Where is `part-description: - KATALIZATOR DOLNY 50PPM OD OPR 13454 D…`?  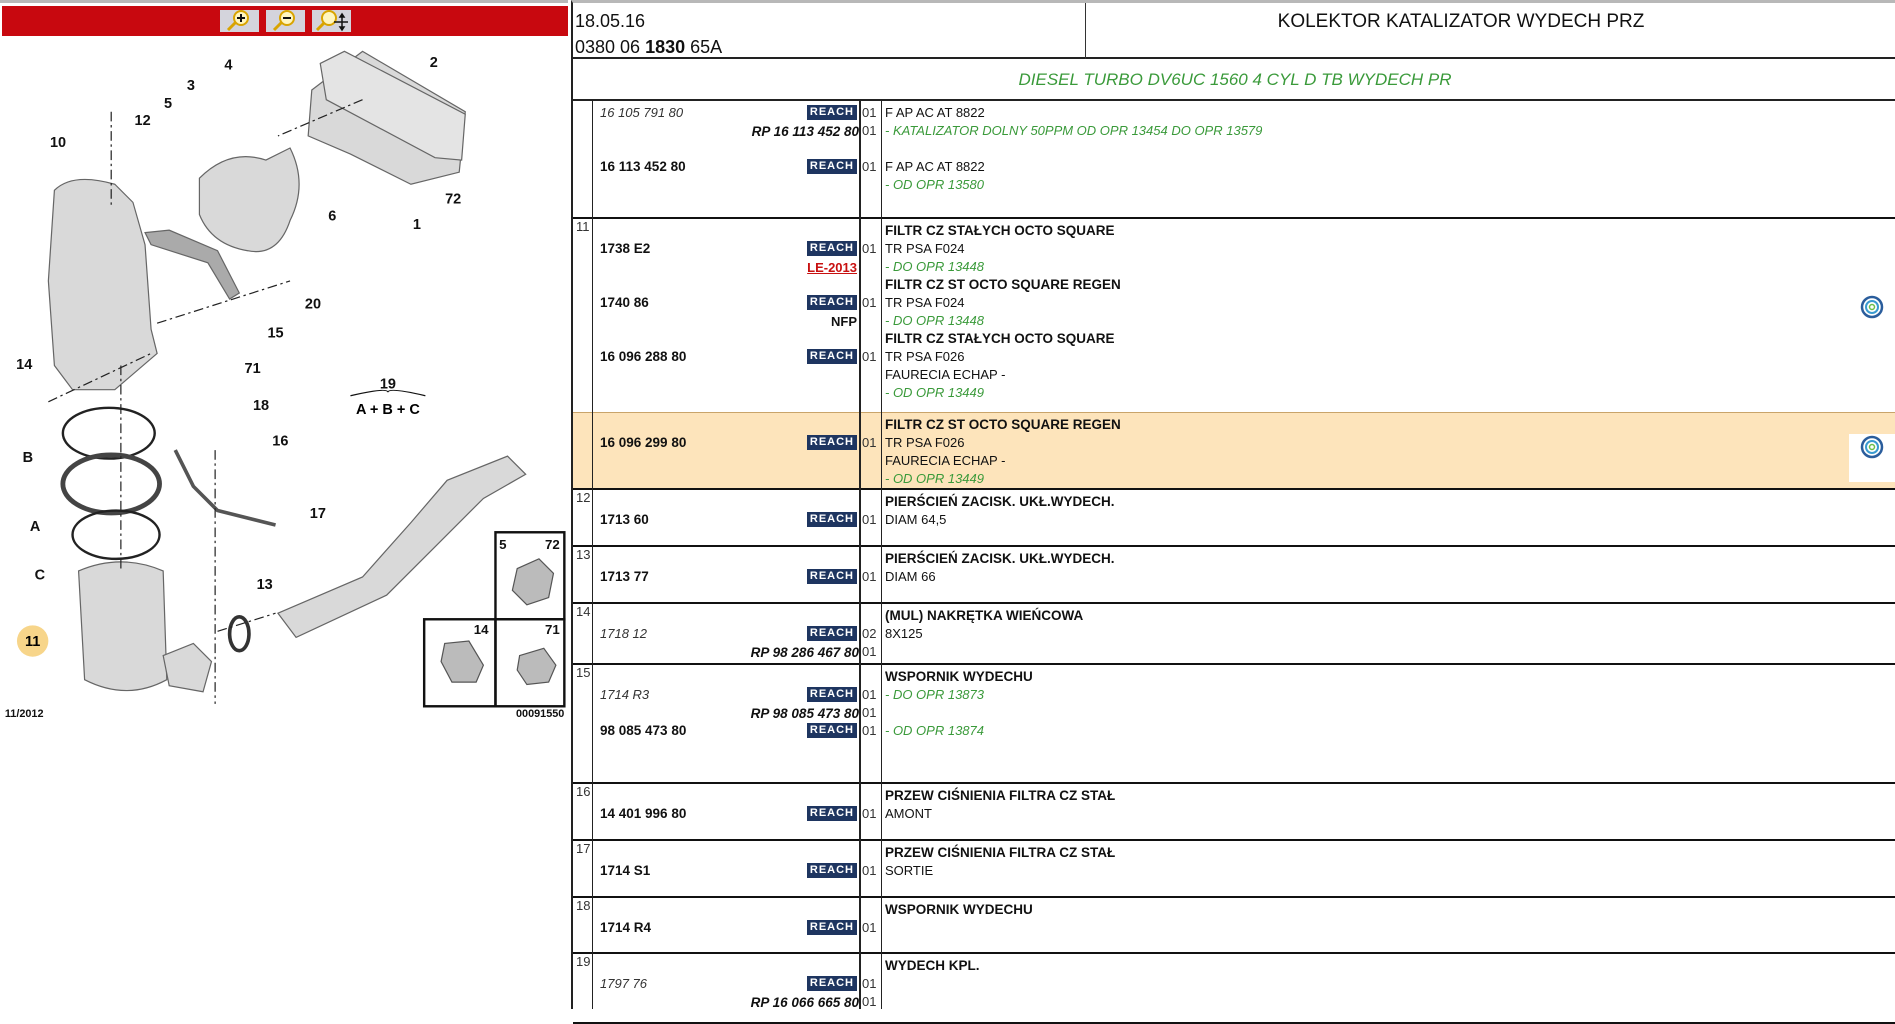
part-description: - KATALIZATOR DOLNY 50PPM OD OPR 13454 D… is located at coordinates (1074, 130).